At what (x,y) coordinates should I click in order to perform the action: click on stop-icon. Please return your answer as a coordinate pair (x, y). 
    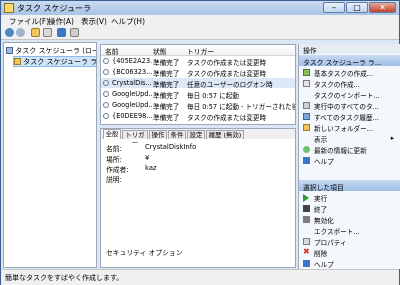
    Looking at the image, I should click on (306, 208).